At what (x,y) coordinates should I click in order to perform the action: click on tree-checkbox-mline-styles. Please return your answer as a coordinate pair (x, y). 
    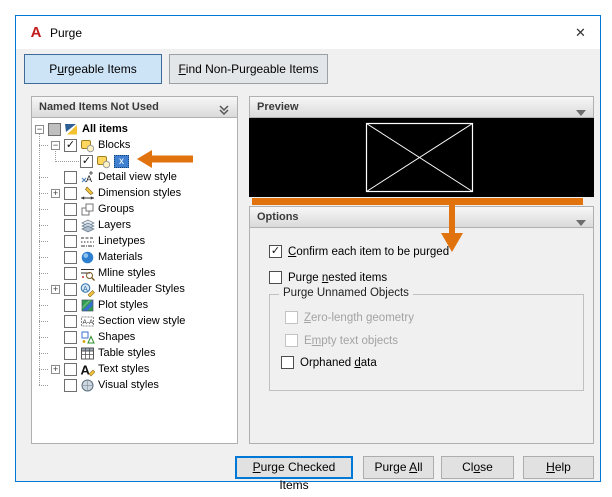
    Looking at the image, I should click on (70, 273).